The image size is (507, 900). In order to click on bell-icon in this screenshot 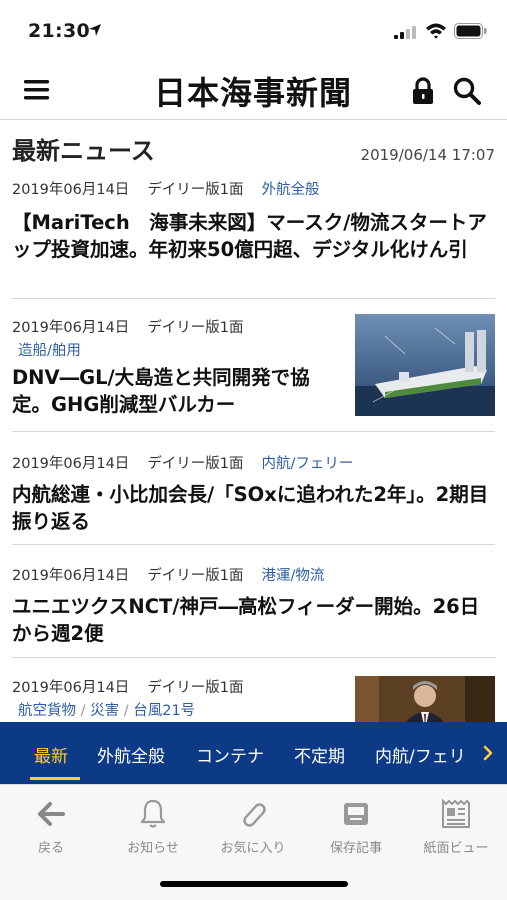, I will do `click(153, 813)`.